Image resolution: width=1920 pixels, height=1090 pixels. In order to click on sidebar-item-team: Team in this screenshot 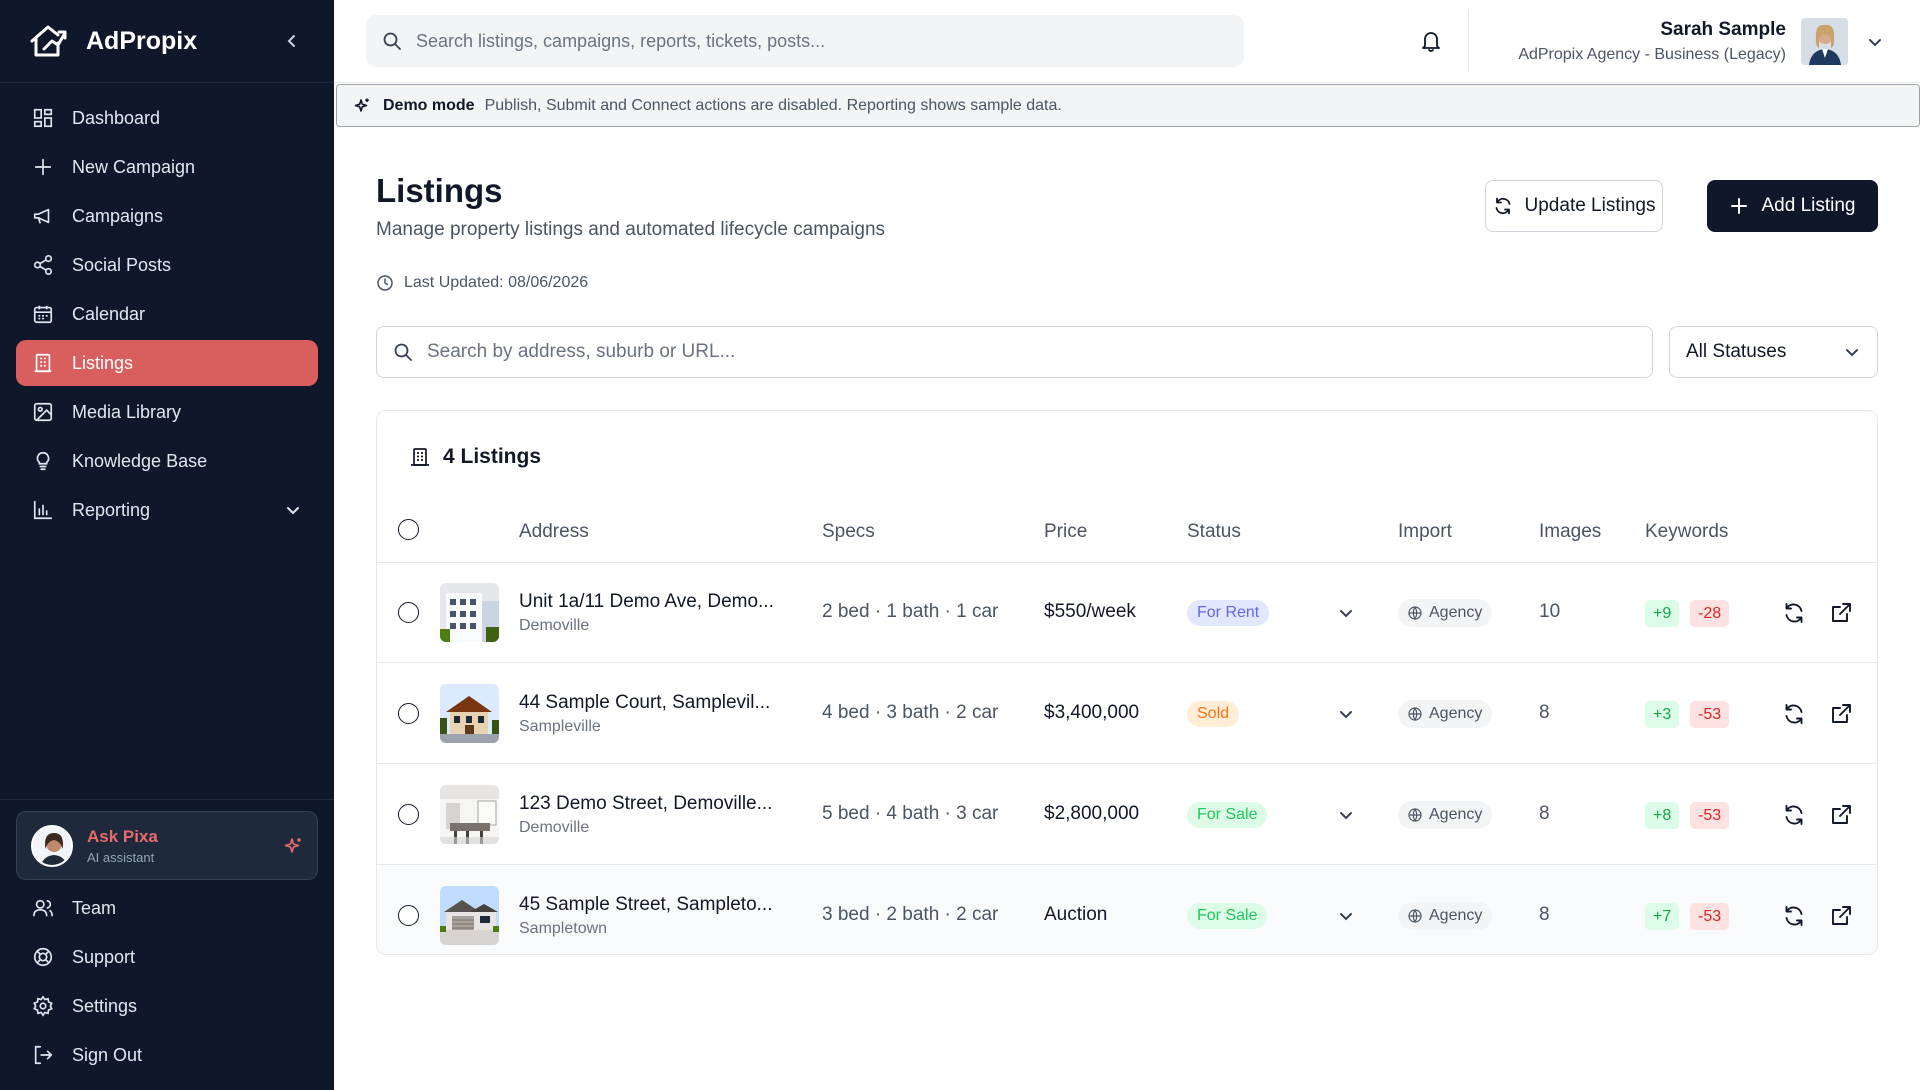, I will do `click(167, 908)`.